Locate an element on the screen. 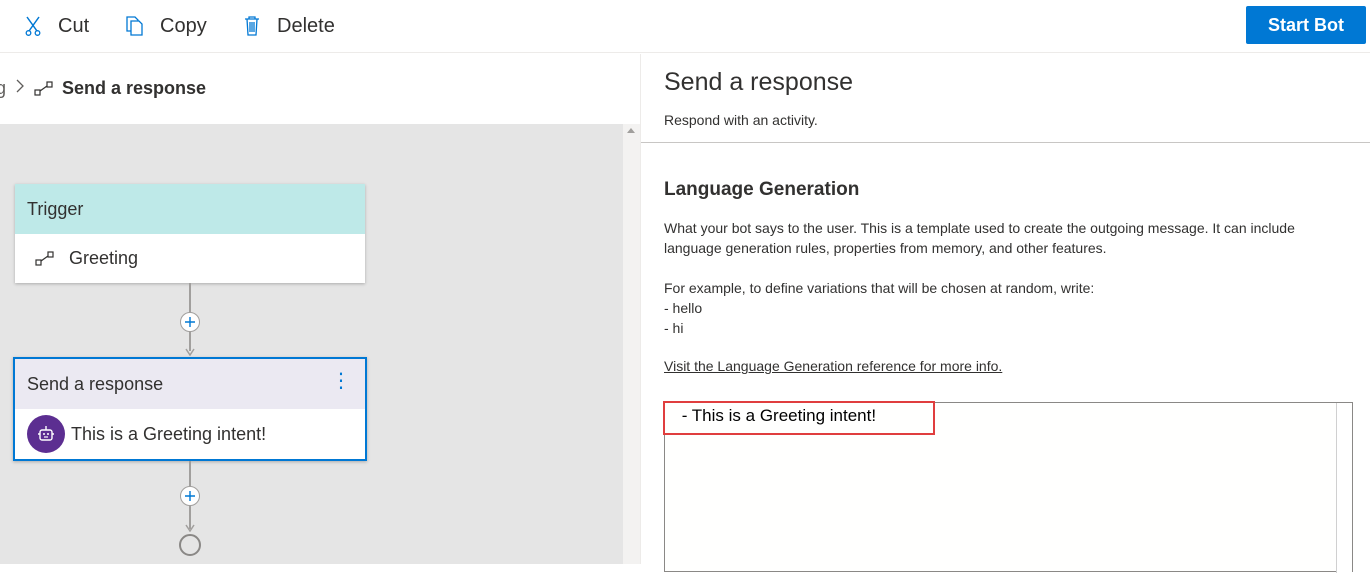 The image size is (1370, 573). chevron-right-icon is located at coordinates (20, 88).